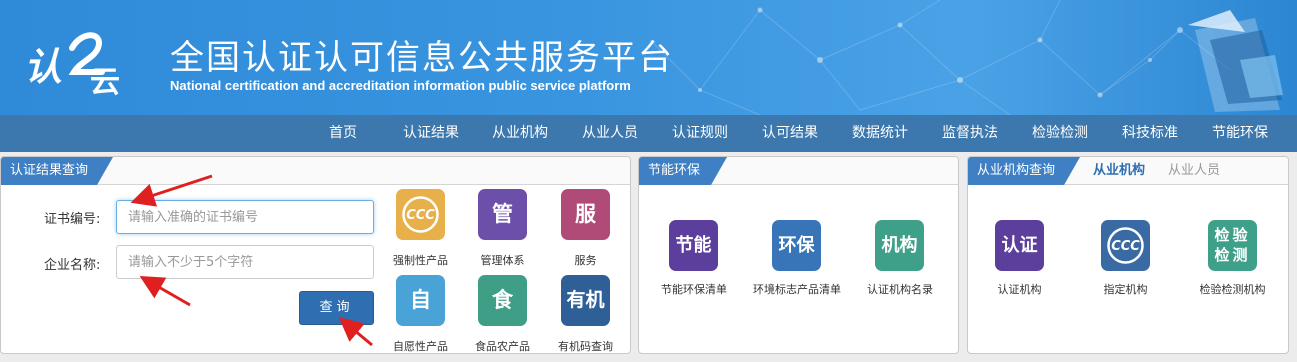 The height and width of the screenshot is (362, 1297). Describe the element at coordinates (610, 133) in the screenshot. I see `nav-item-personnel: 从业人员` at that location.